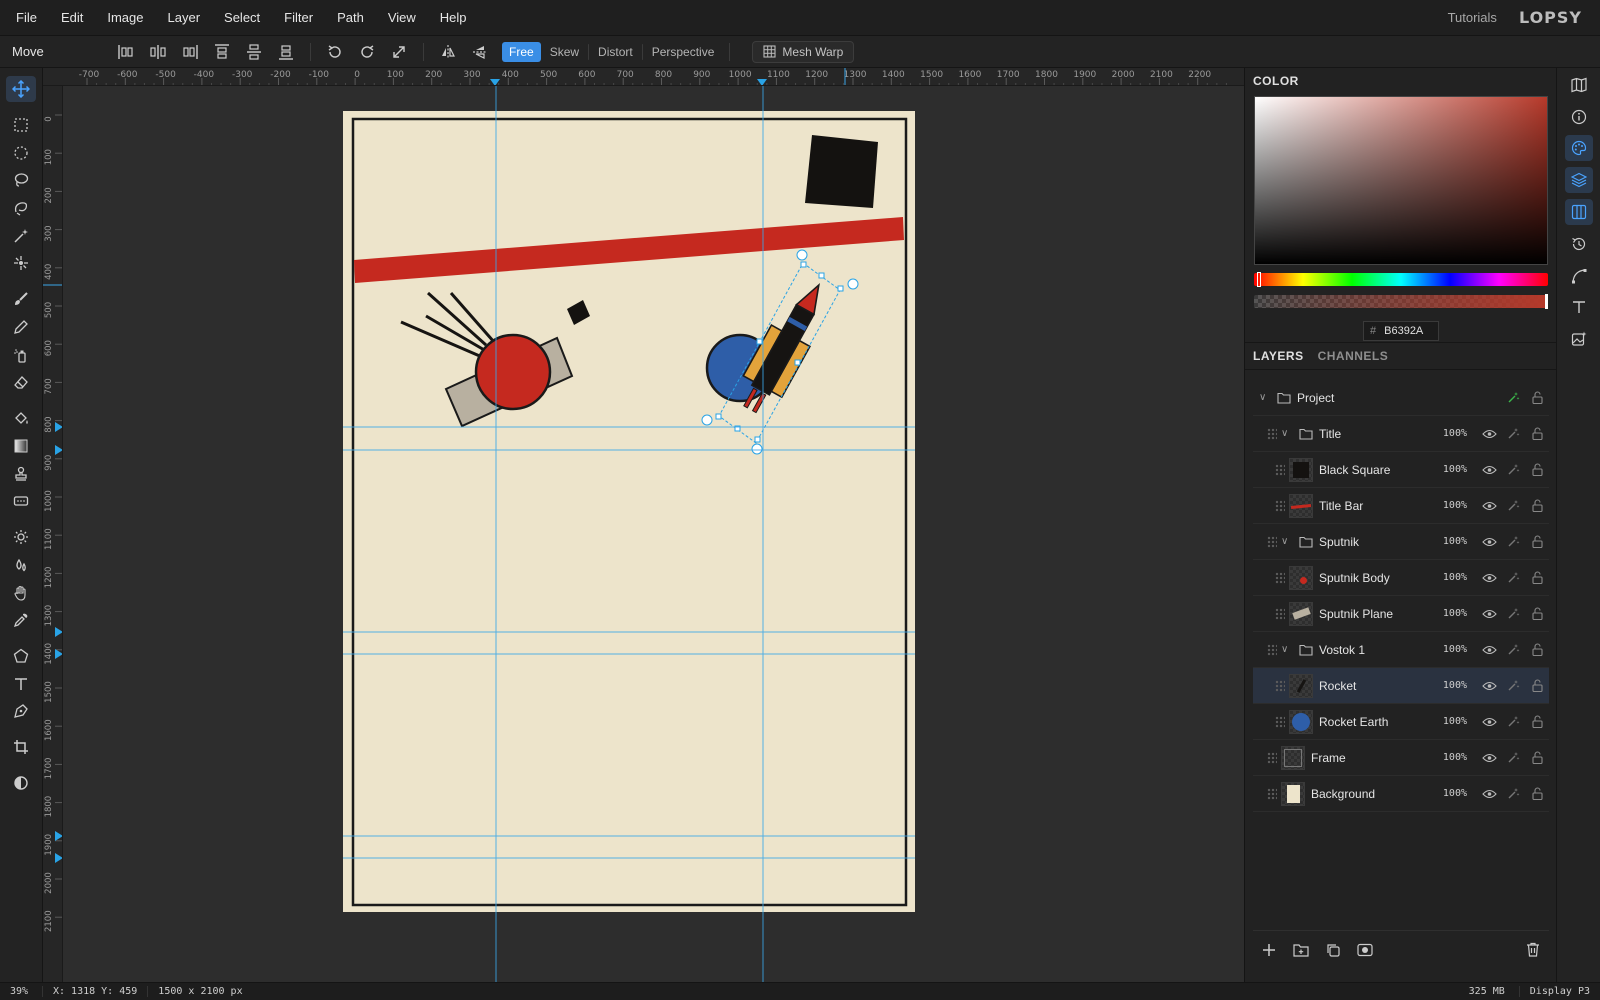 This screenshot has height=1000, width=1600. Describe the element at coordinates (1472, 17) in the screenshot. I see `tutorials-link: Tutorials` at that location.